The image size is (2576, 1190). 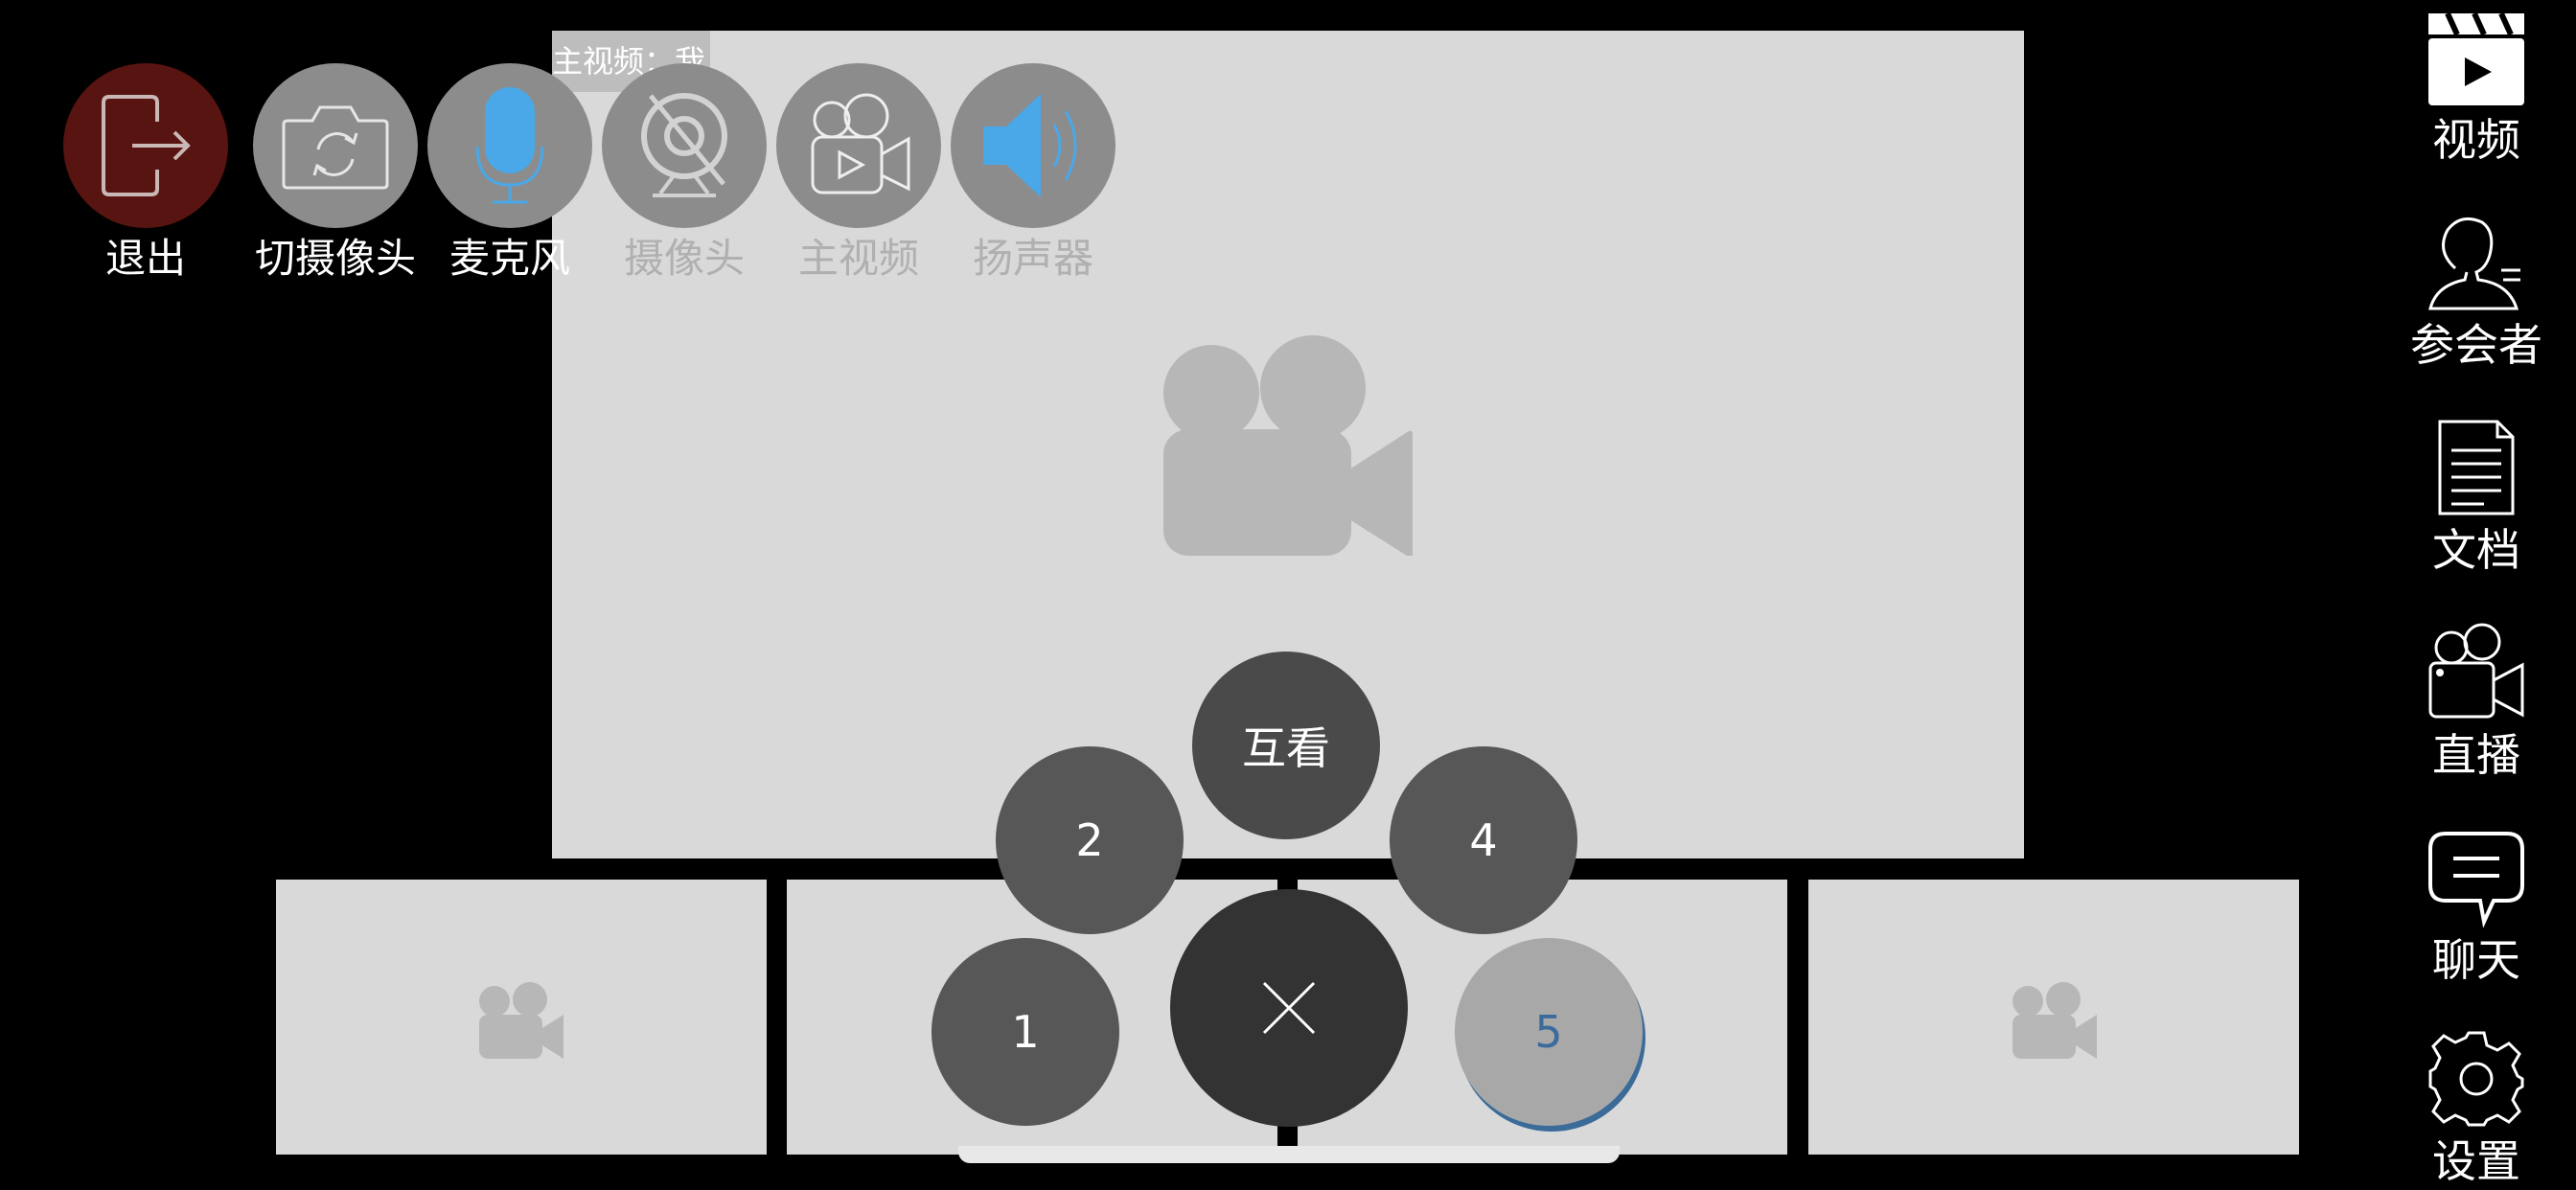 I want to click on main-video-icon, so click(x=860, y=144).